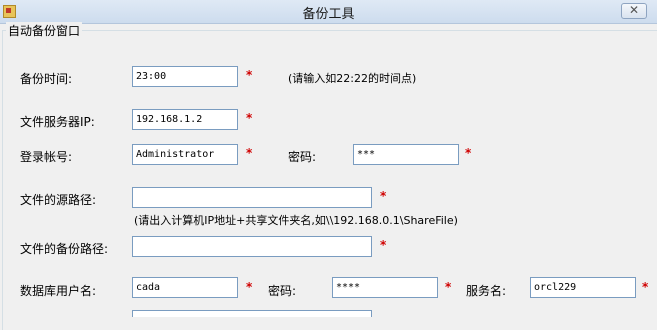 The width and height of the screenshot is (657, 330). I want to click on group-title: 自动备份窗口, so click(44, 30).